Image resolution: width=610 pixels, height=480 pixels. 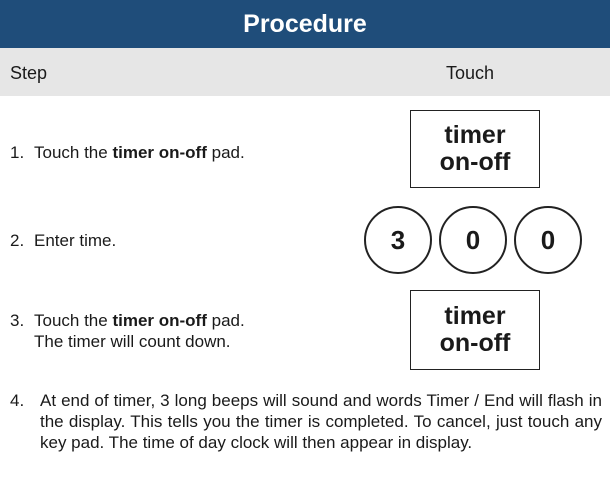 What do you see at coordinates (17, 240) in the screenshot?
I see `step-number: 2.` at bounding box center [17, 240].